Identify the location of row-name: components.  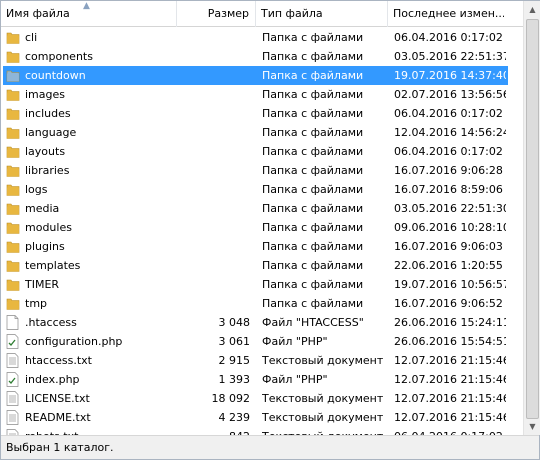
(59, 56).